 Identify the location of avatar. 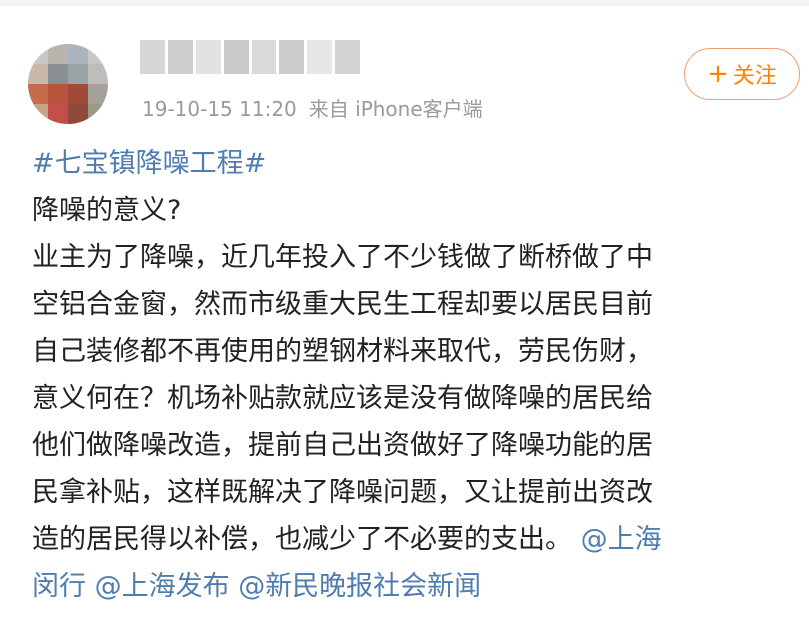
(68, 84).